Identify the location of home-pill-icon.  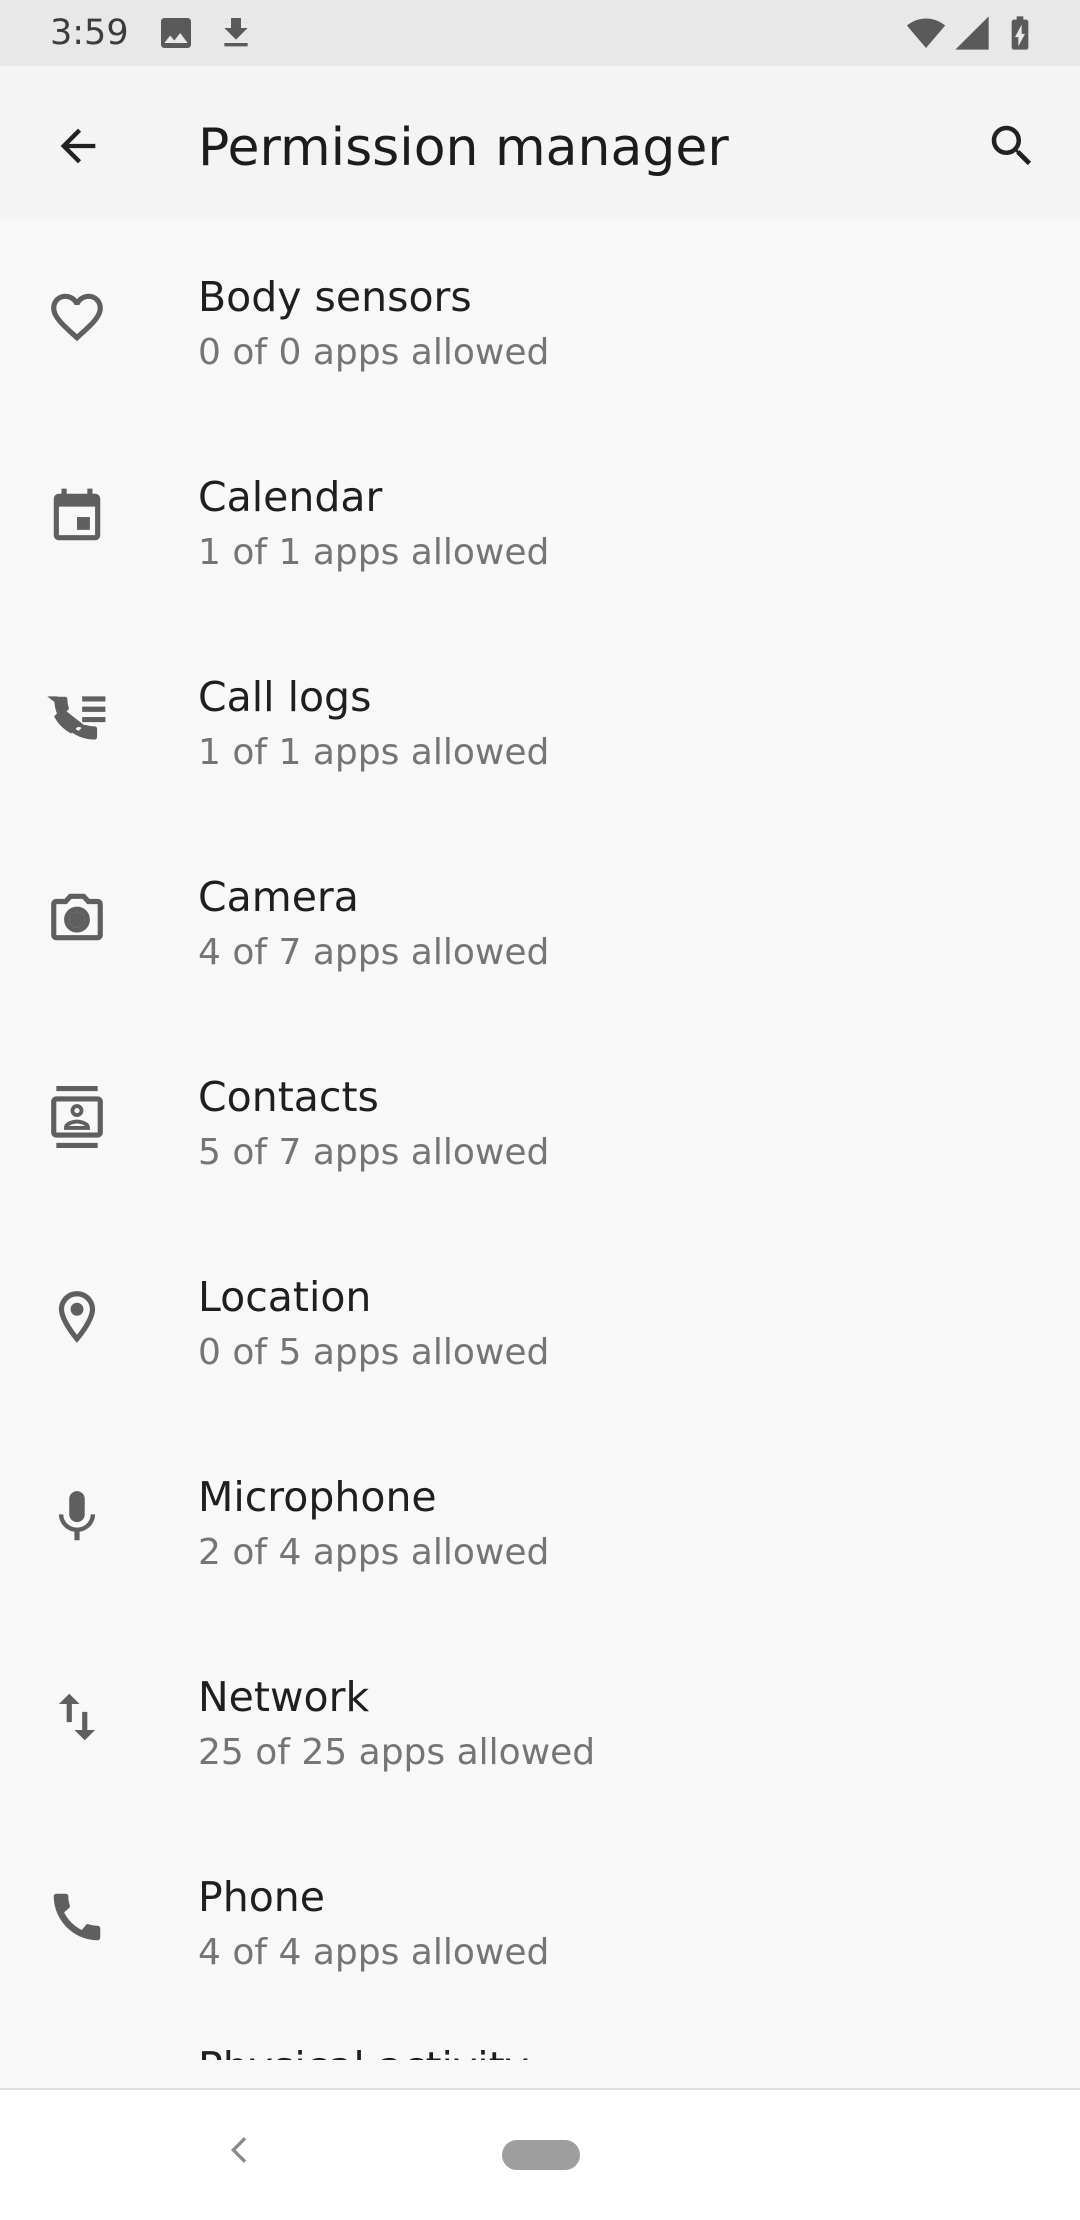
(541, 2155).